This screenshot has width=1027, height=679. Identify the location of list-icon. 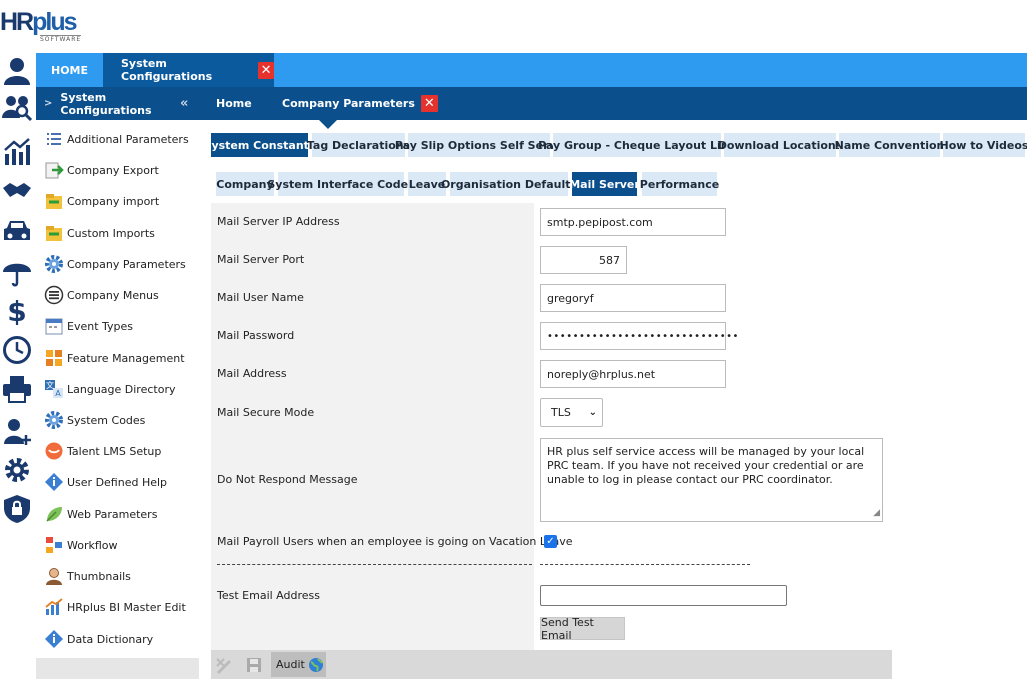
(54, 139).